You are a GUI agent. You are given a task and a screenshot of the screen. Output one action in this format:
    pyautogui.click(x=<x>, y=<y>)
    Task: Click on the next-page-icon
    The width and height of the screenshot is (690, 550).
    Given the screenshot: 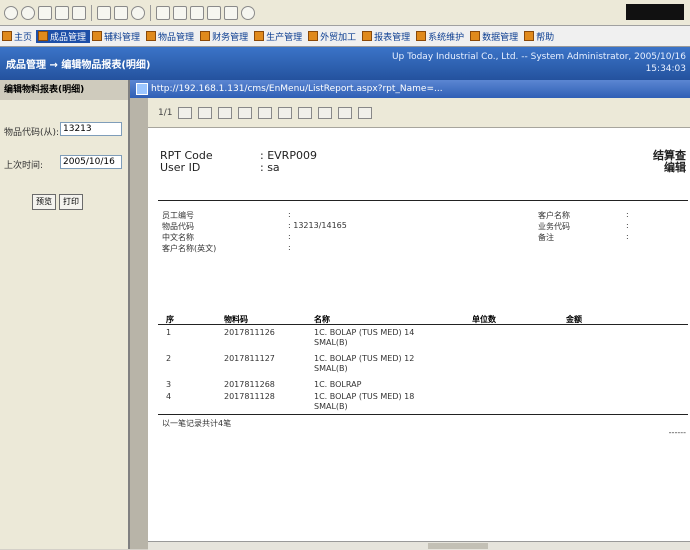 What is the action you would take?
    pyautogui.click(x=225, y=112)
    